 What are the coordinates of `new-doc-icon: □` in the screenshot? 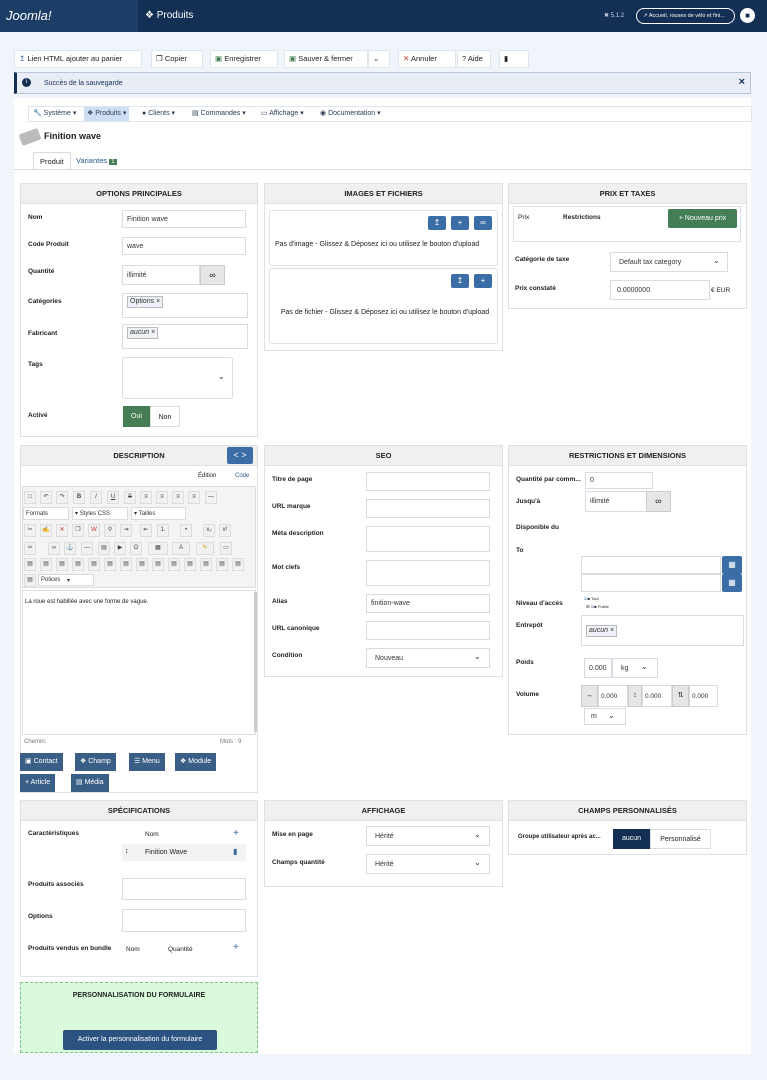 It's located at (30, 497).